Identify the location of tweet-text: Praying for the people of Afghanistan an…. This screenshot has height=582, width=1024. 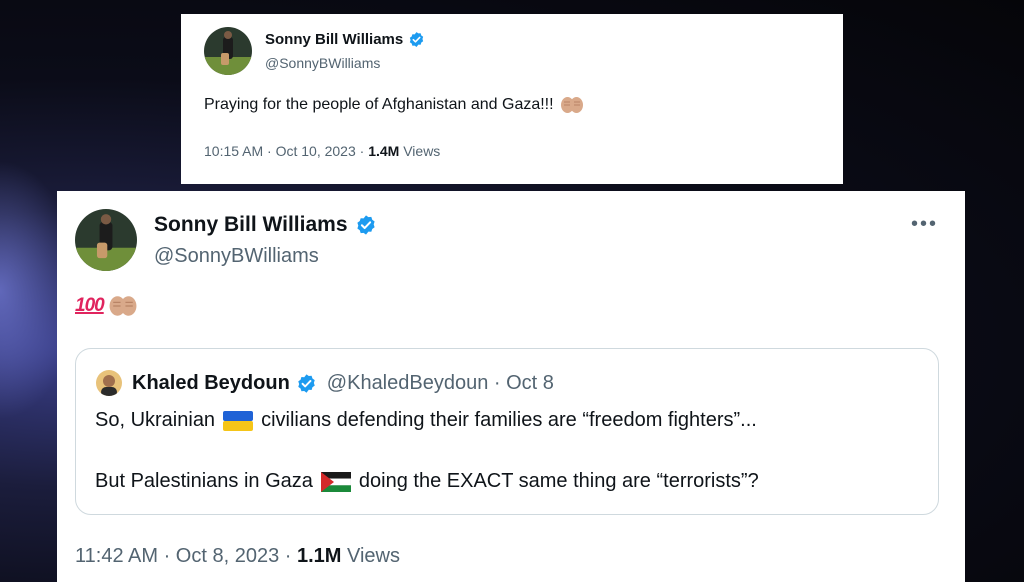
(394, 105).